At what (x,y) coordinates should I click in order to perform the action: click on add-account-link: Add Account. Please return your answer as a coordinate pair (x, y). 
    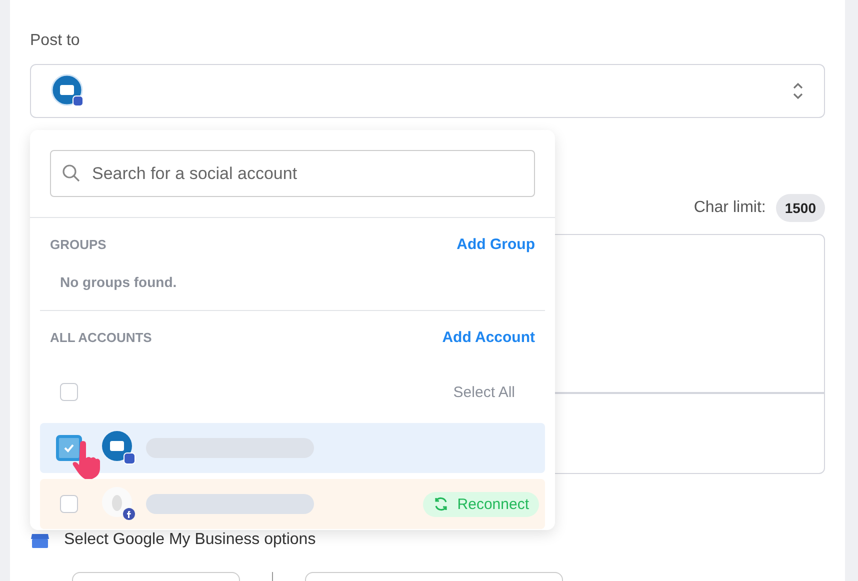
    Looking at the image, I should click on (488, 337).